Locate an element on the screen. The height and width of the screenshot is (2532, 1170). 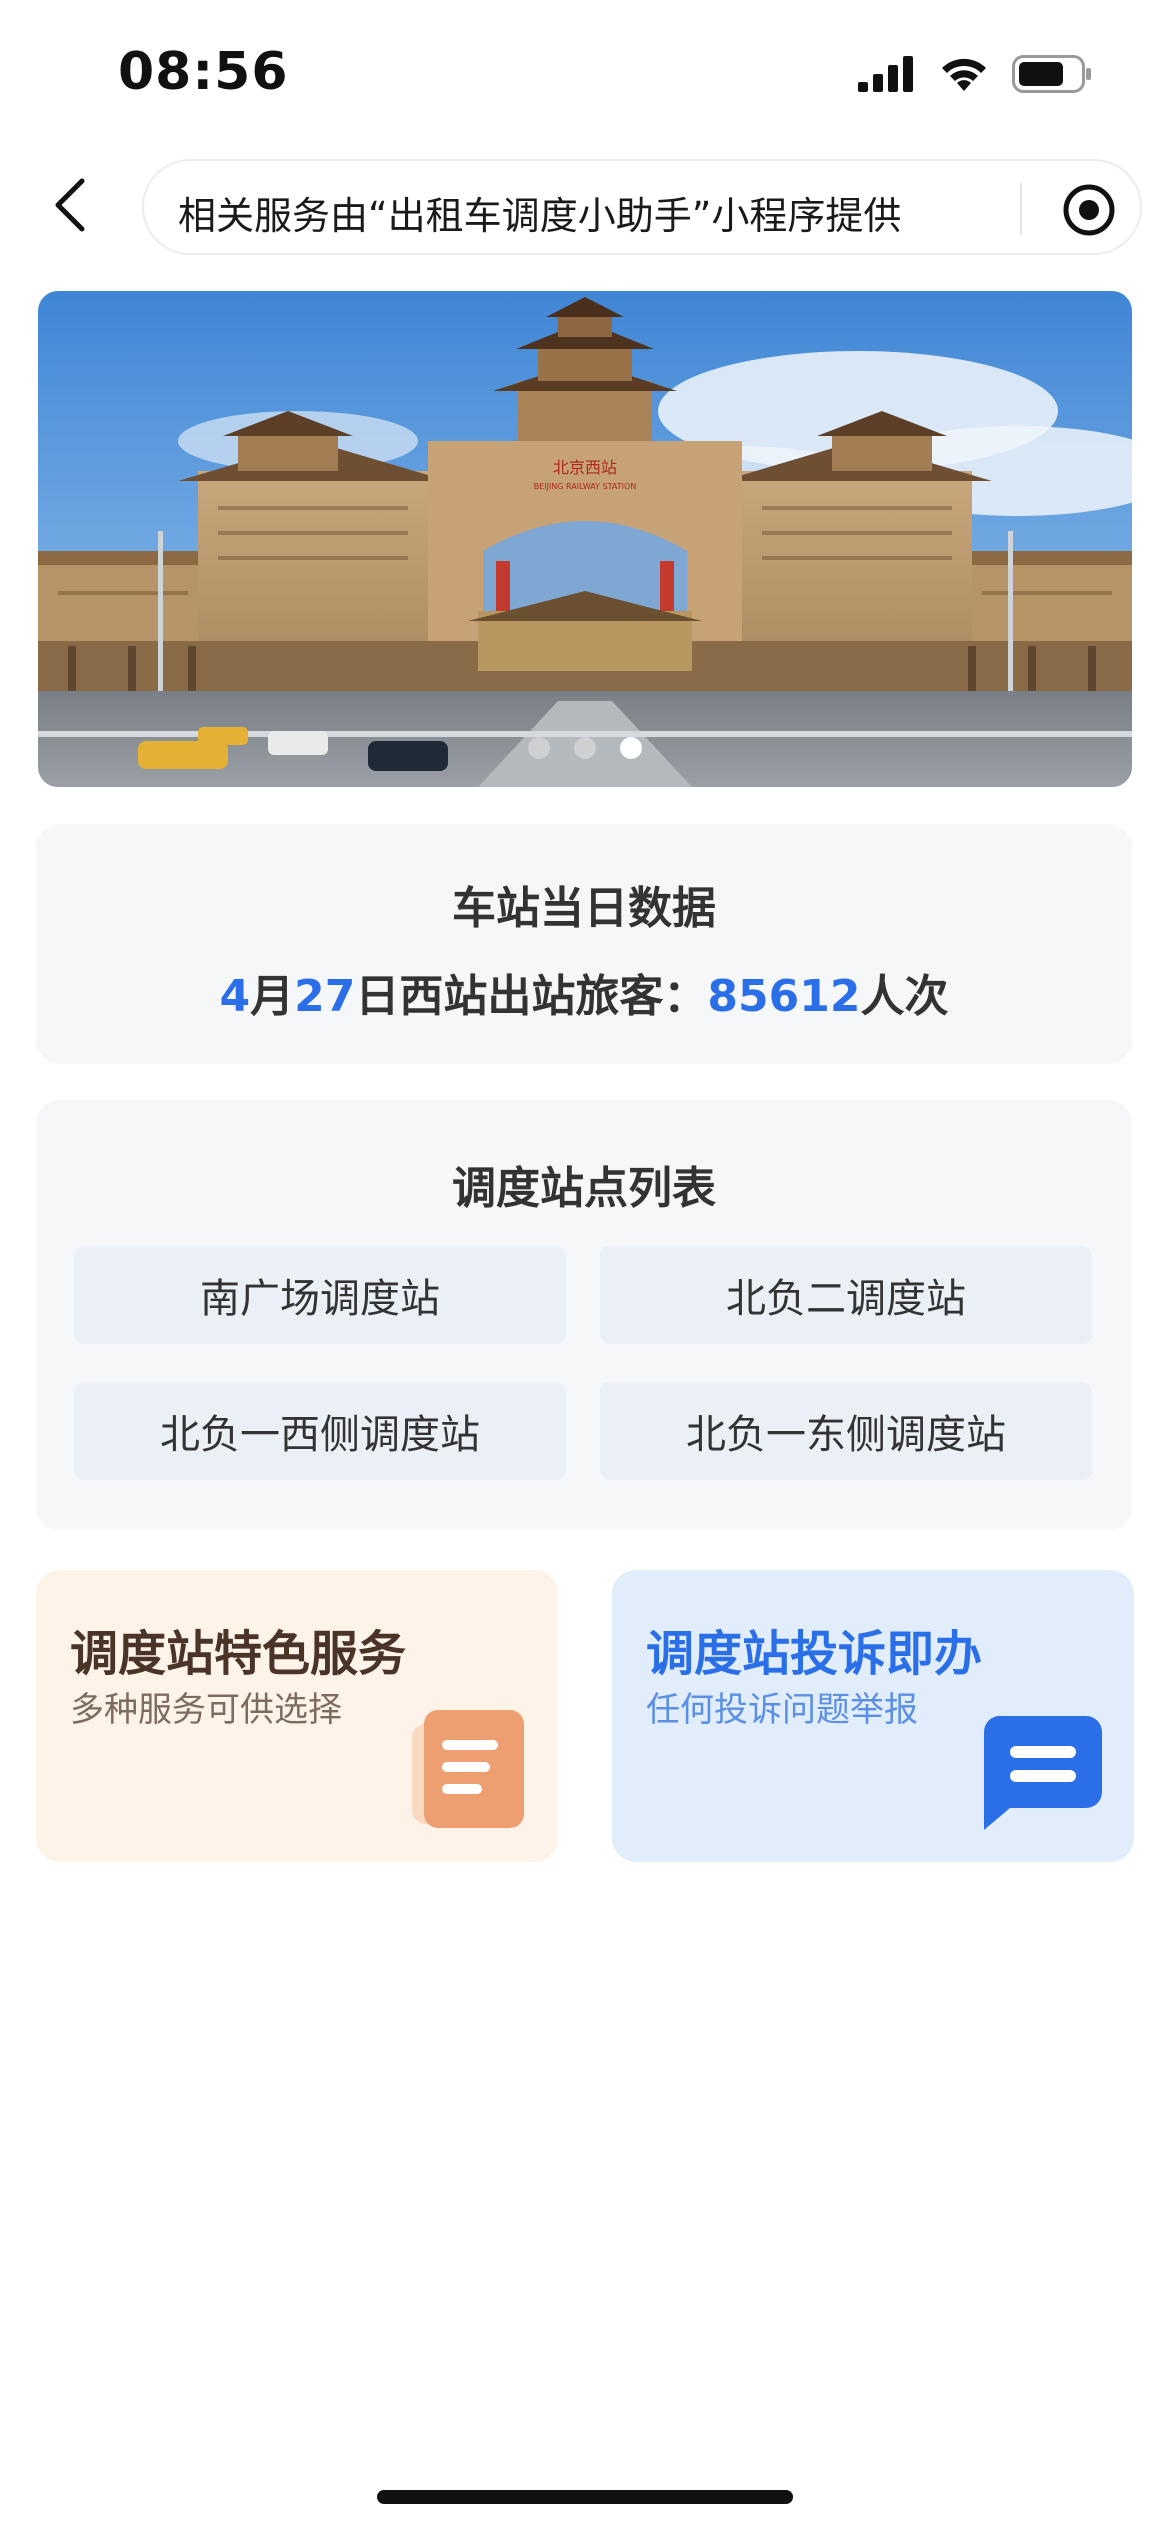
complaint-card: 调度站投诉即办 任何投诉问题举报 is located at coordinates (873, 1716).